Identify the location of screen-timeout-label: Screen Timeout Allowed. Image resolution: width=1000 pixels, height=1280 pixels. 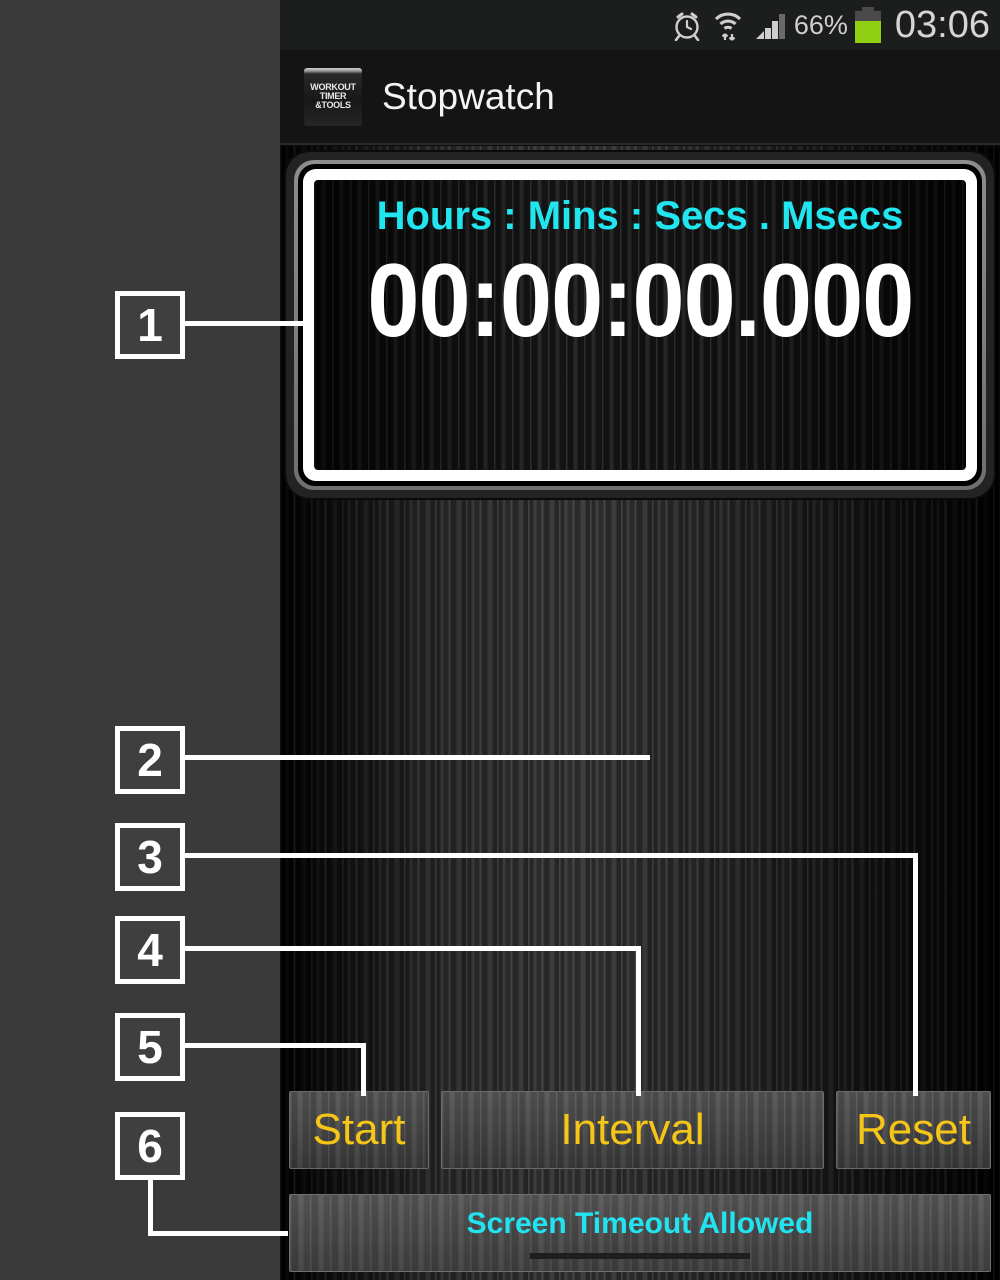
(640, 1223).